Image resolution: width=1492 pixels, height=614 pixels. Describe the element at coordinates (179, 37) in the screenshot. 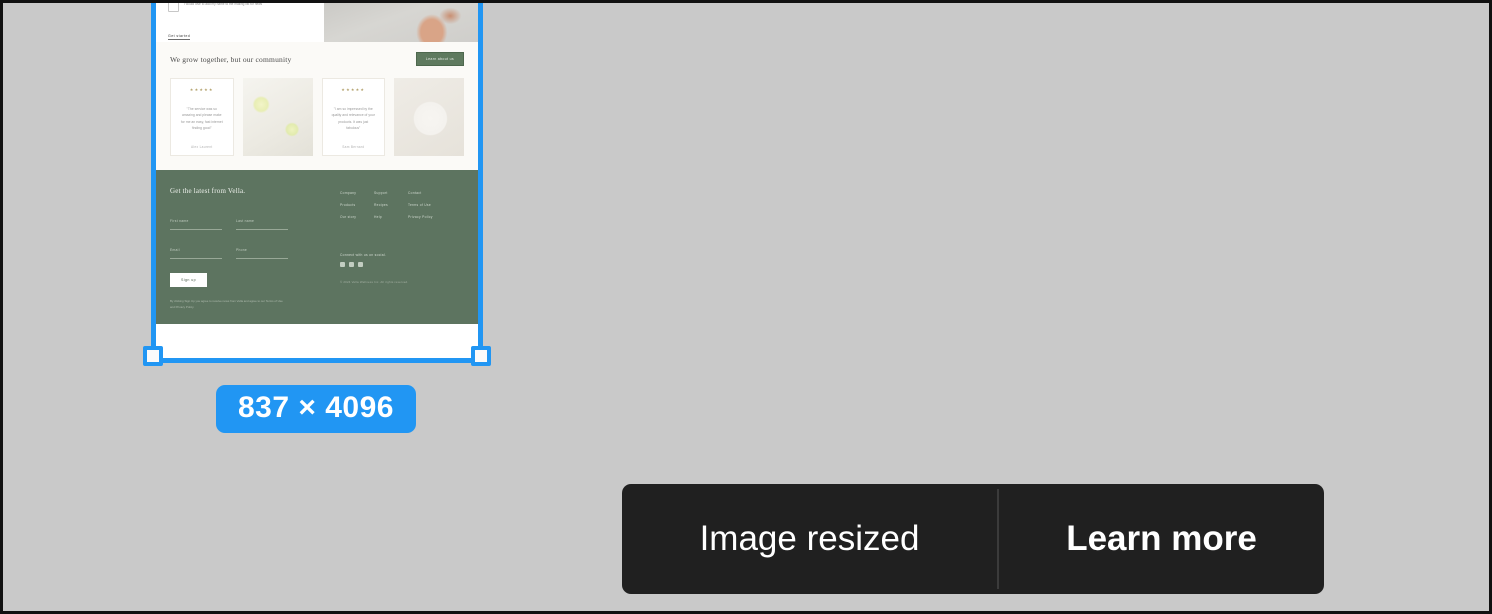

I see `get-started-link: Get started` at that location.